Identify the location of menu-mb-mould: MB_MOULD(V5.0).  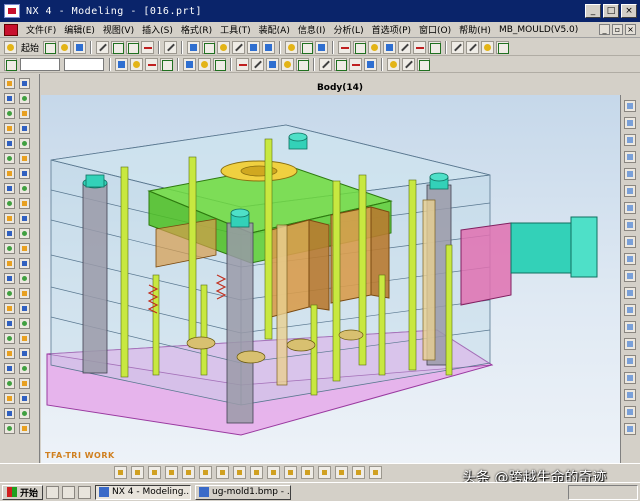
(538, 30).